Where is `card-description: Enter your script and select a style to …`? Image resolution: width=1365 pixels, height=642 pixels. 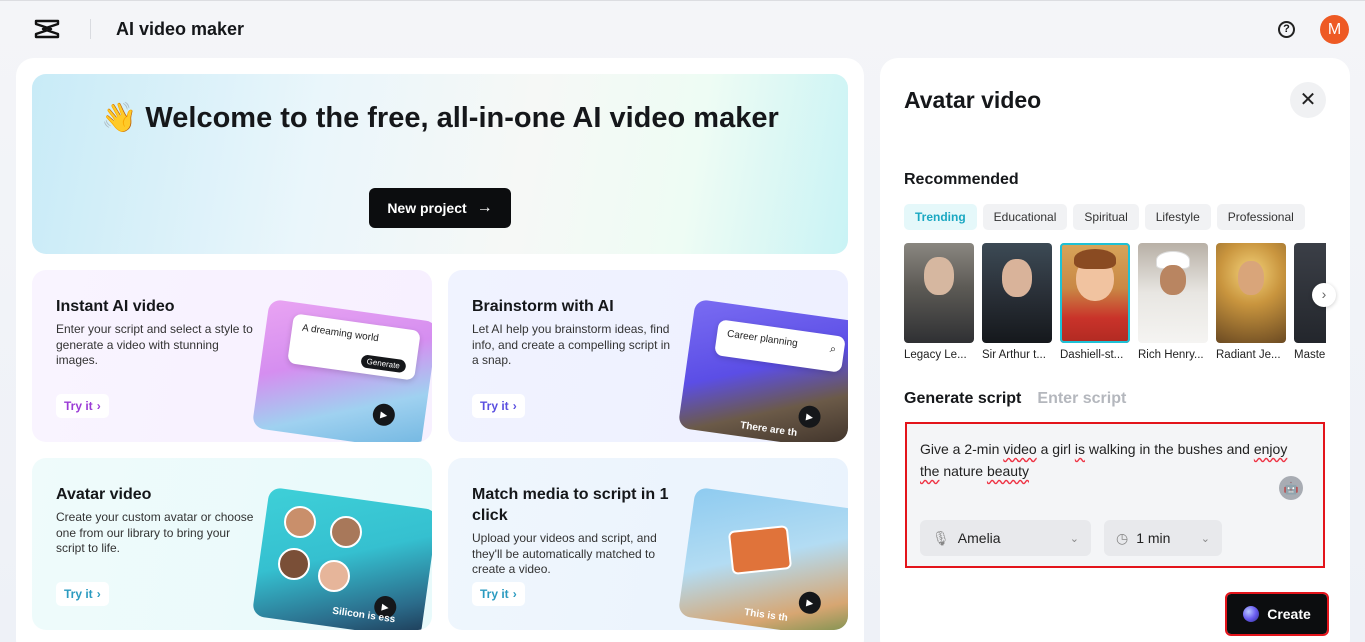 card-description: Enter your script and select a style to … is located at coordinates (154, 344).